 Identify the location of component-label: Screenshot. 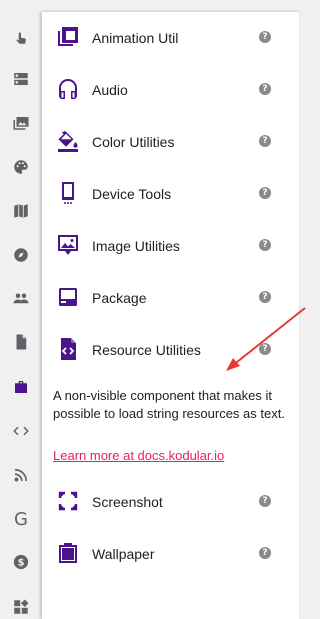
(127, 502).